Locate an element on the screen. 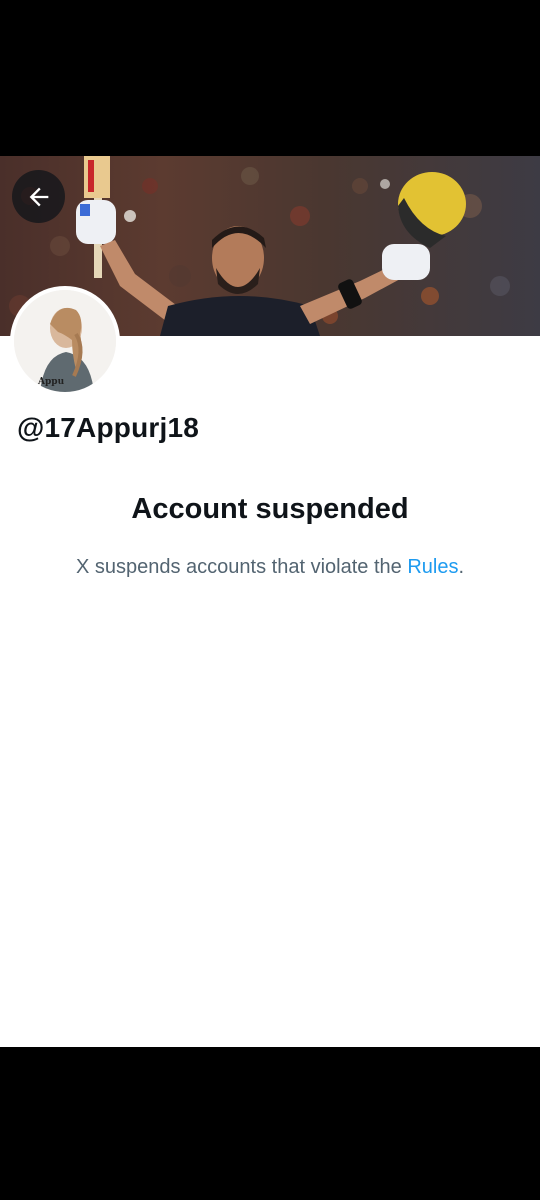 Image resolution: width=540 pixels, height=1200 pixels. arrow-left-icon is located at coordinates (38, 196).